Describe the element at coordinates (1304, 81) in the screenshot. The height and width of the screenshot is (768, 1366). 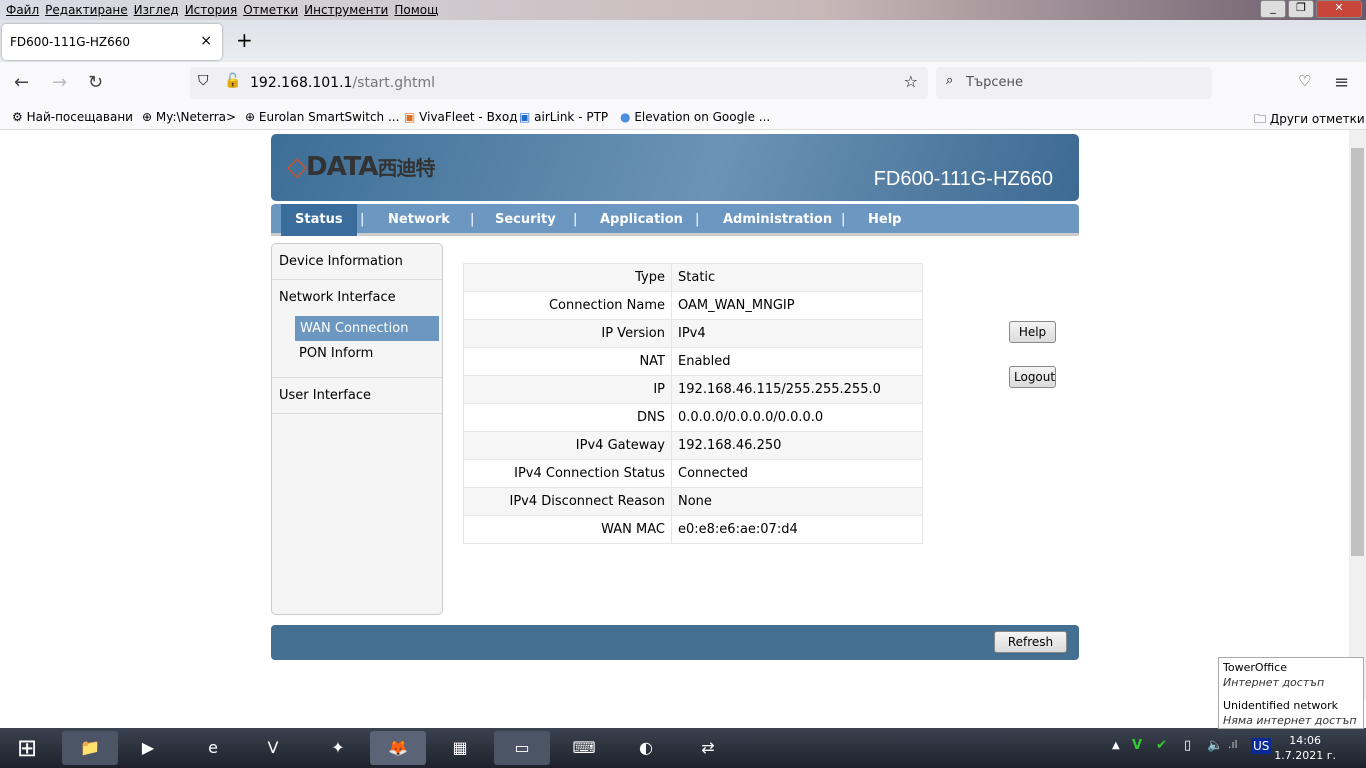
I see `pocket-icon: ♡` at that location.